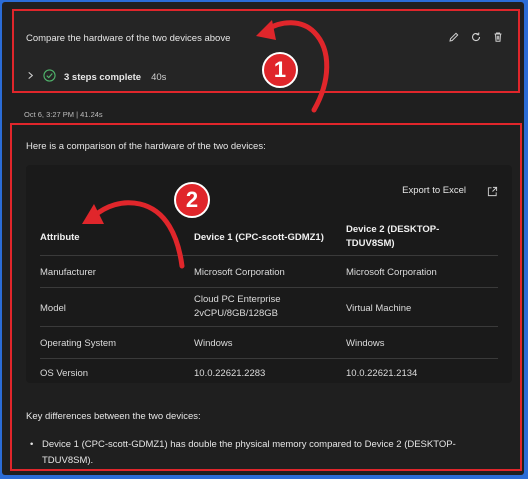 Image resolution: width=528 pixels, height=479 pixels. Describe the element at coordinates (379, 308) in the screenshot. I see `cell-device-2: Virtual Machine` at that location.